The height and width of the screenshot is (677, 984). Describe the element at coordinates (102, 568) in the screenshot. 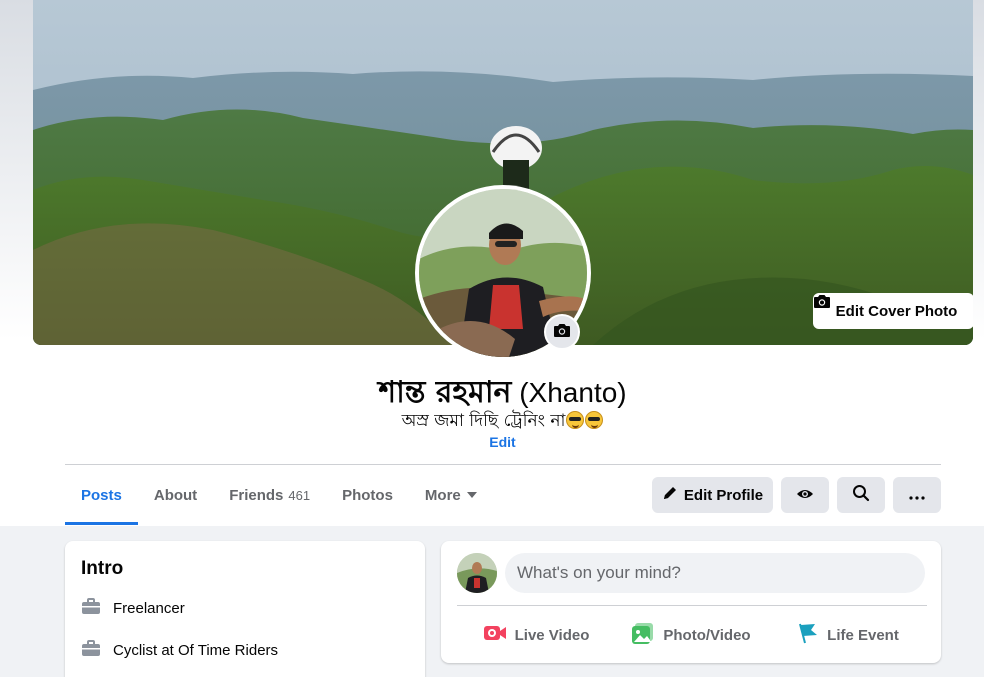

I see `intro-title: Intro` at that location.